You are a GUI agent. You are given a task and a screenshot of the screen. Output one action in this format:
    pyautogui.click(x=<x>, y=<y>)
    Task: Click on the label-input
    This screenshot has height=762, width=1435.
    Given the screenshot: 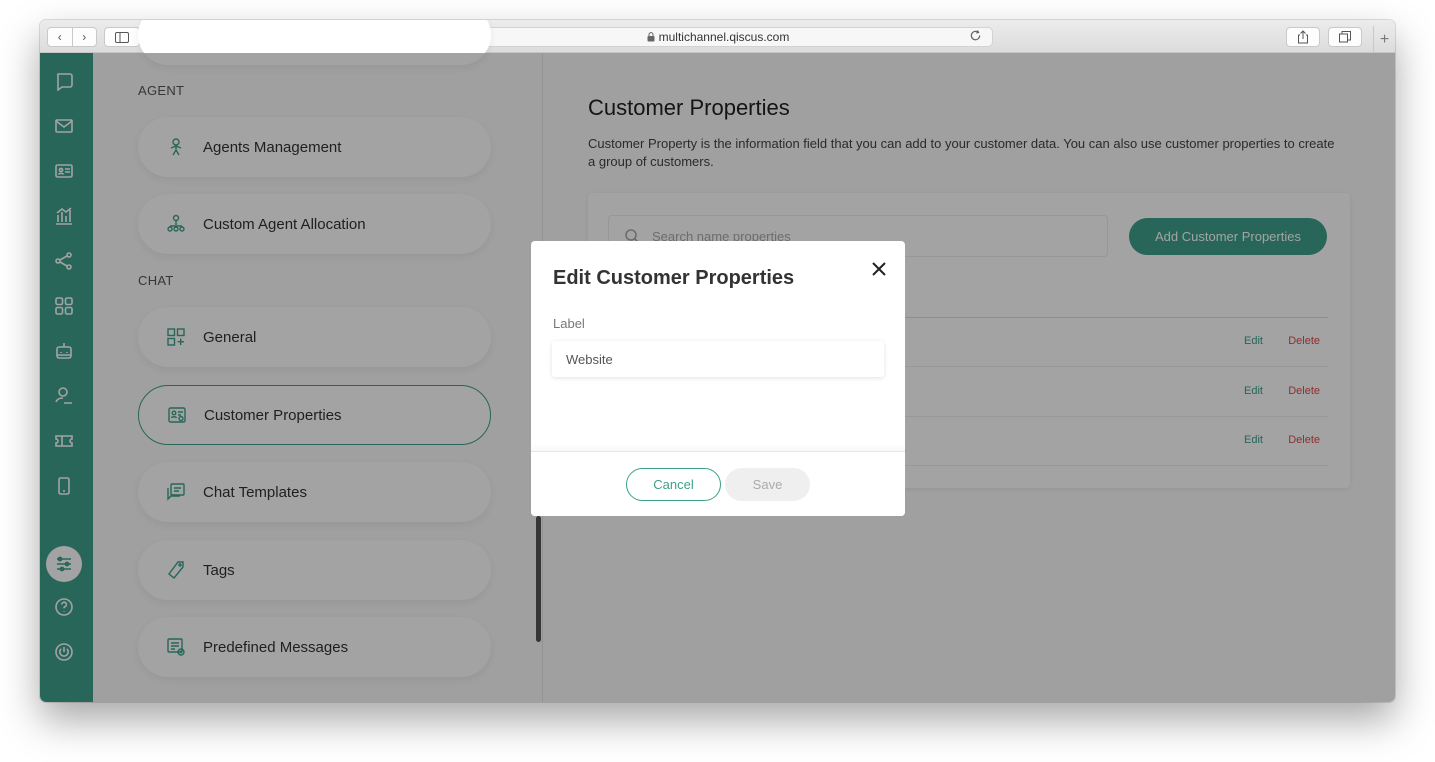 What is the action you would take?
    pyautogui.click(x=718, y=359)
    